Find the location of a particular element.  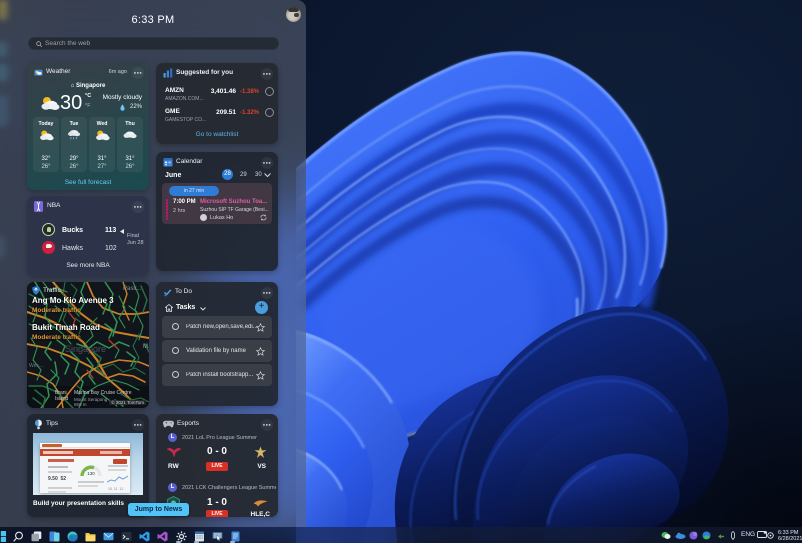

svg-text: Singapore is located at coordinates (85, 349).